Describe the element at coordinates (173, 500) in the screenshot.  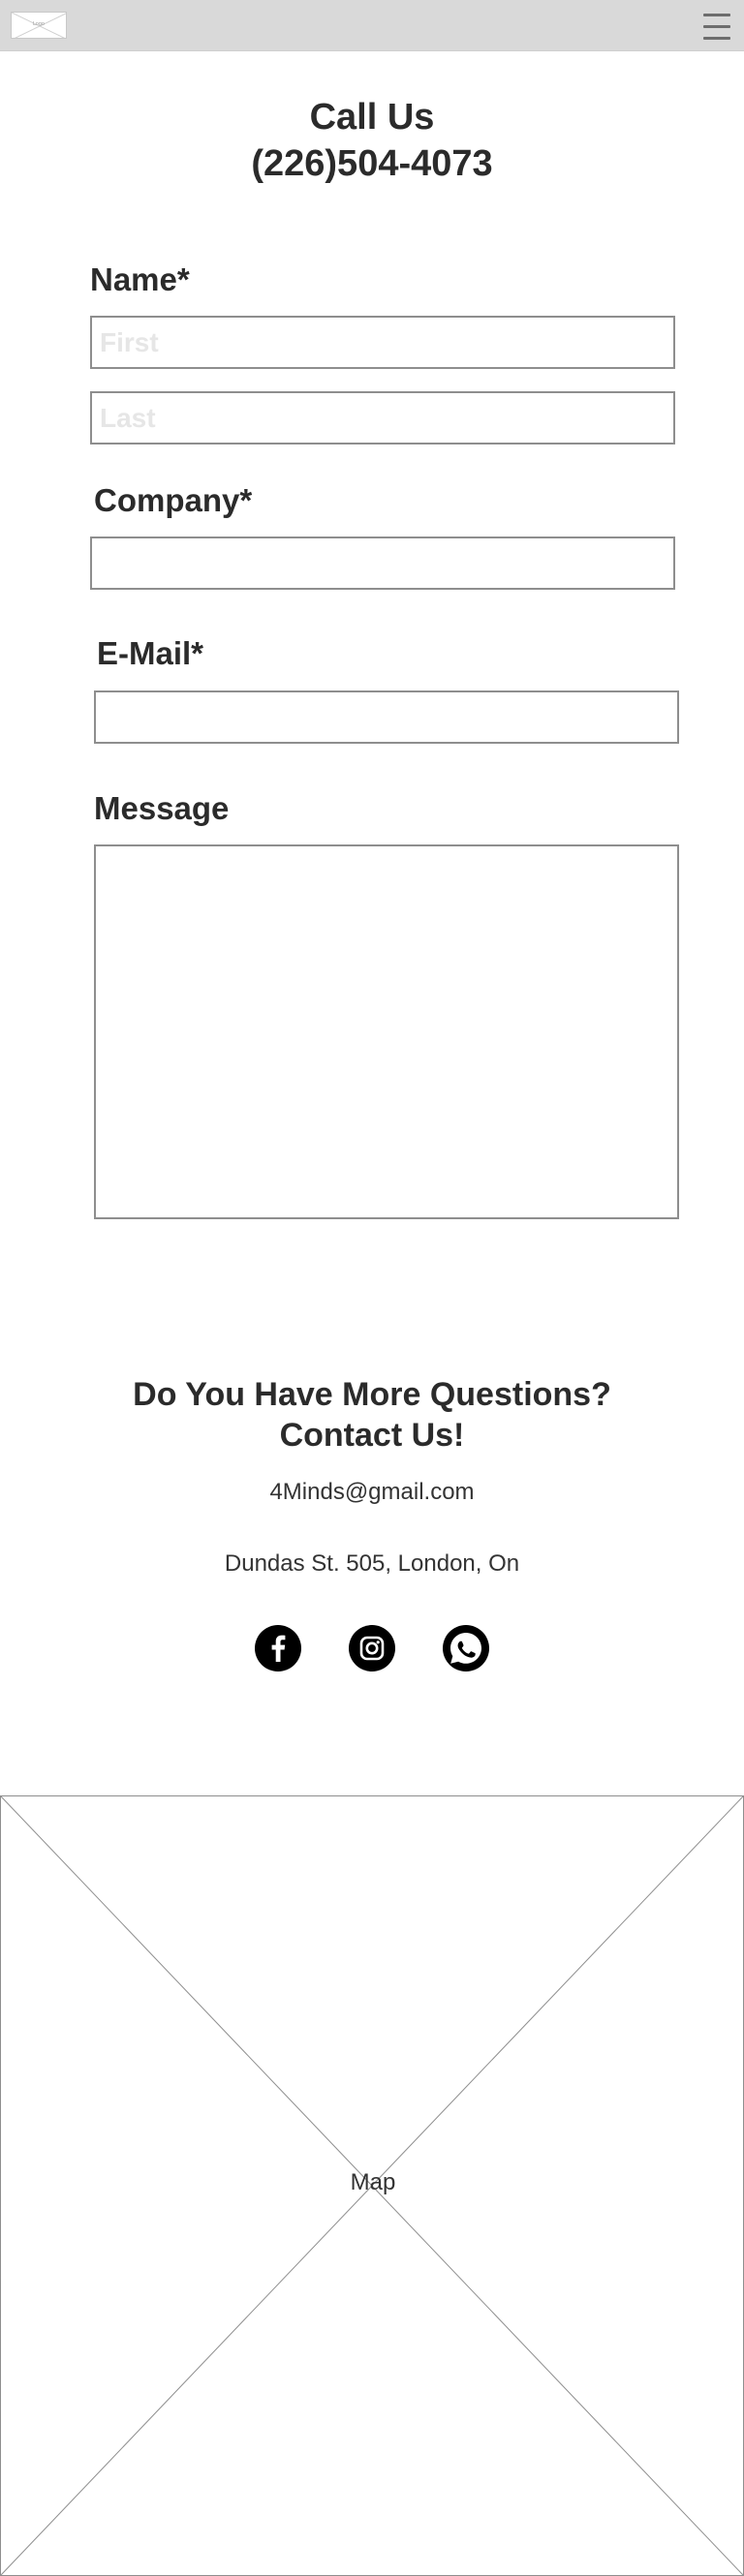
I see `company-label: Company*` at that location.